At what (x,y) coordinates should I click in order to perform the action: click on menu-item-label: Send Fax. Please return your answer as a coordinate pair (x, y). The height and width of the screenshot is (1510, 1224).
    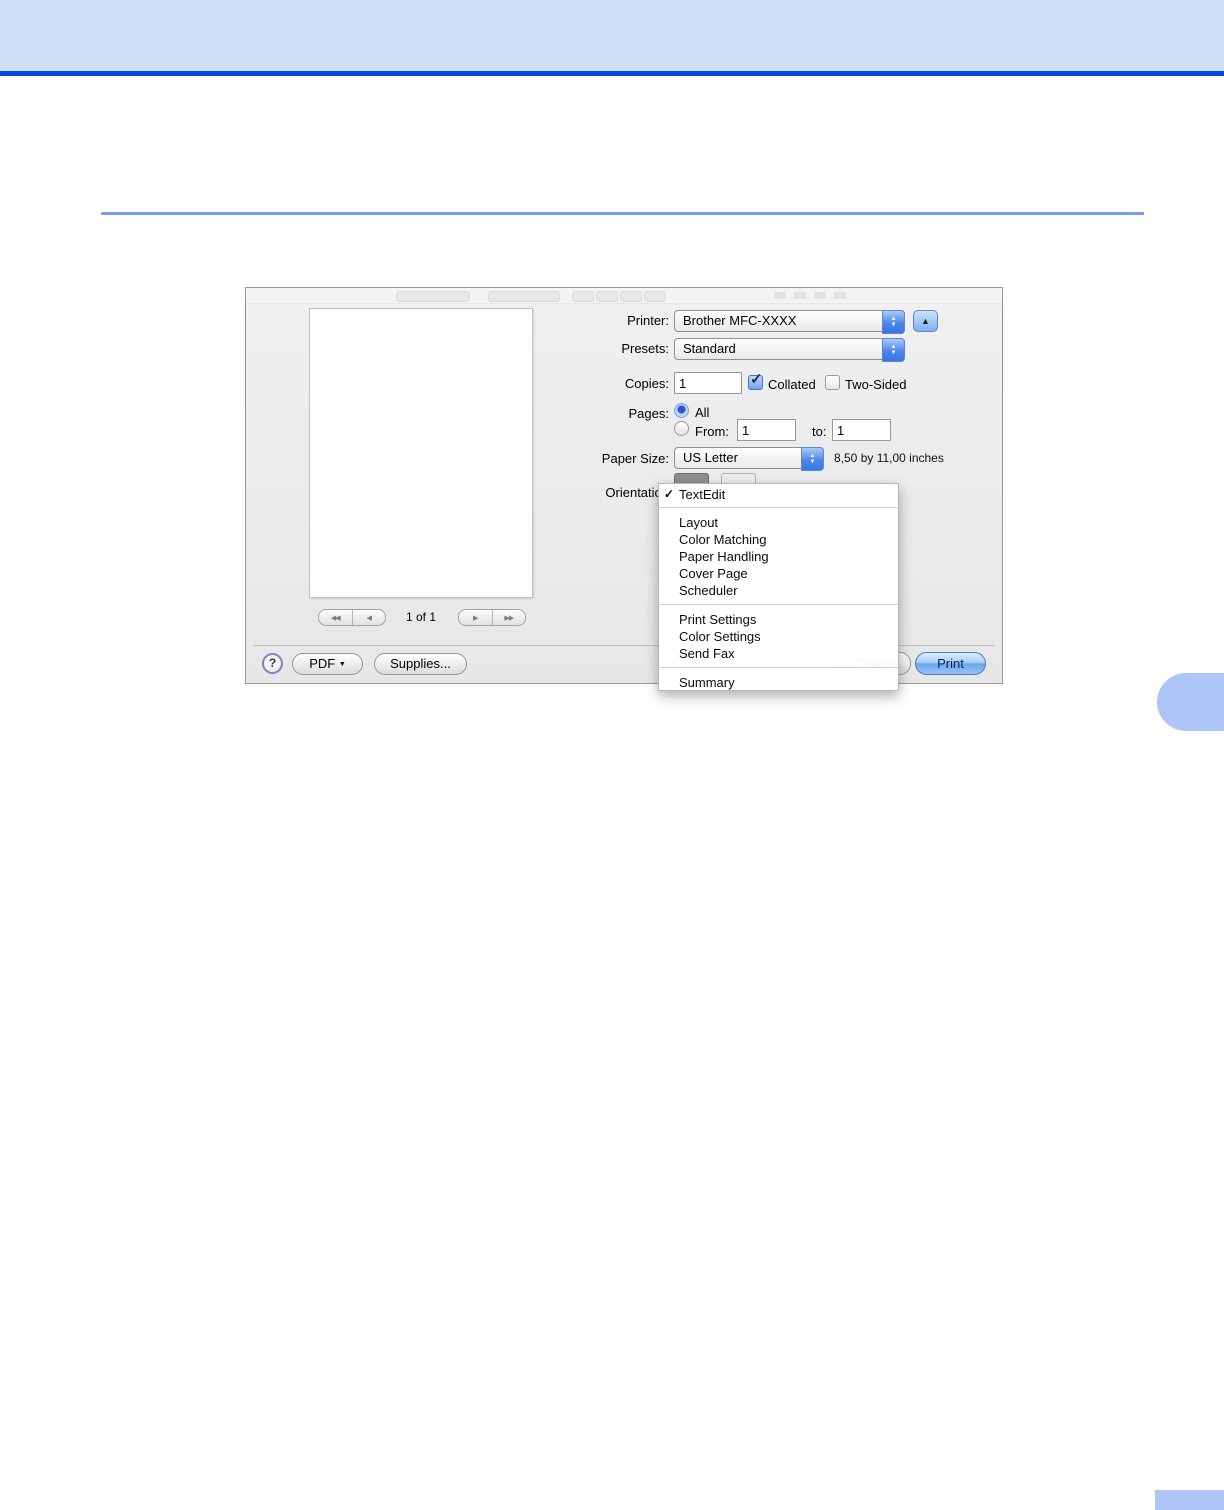
    Looking at the image, I should click on (707, 653).